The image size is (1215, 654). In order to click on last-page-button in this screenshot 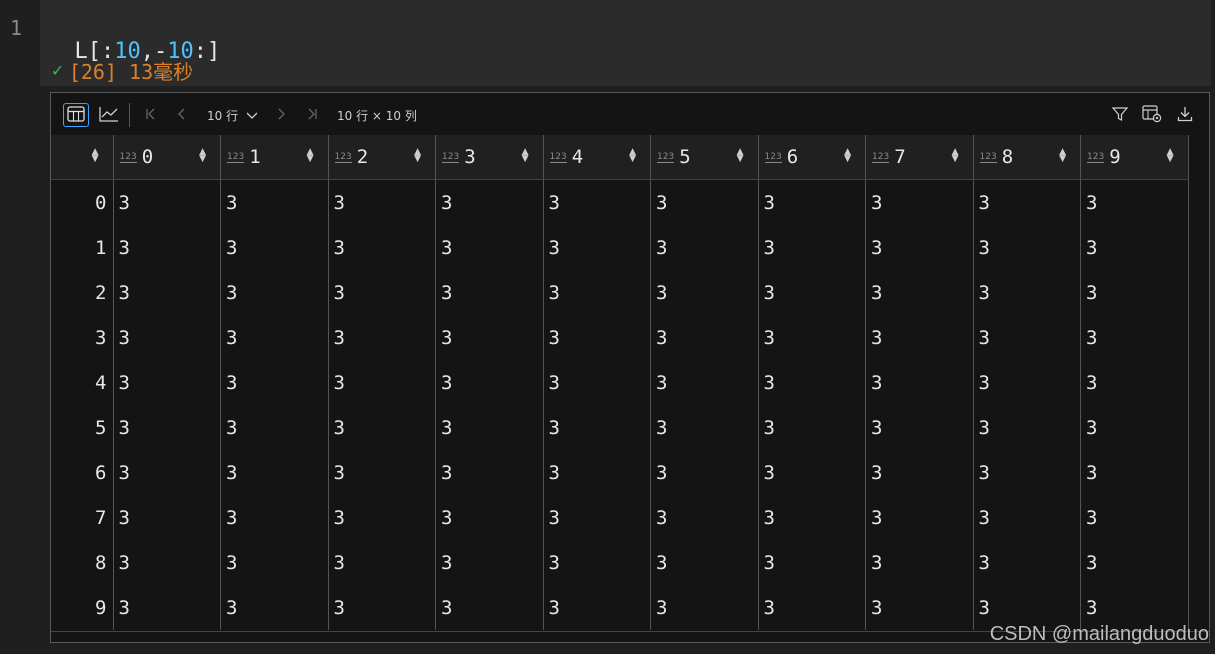, I will do `click(312, 115)`.